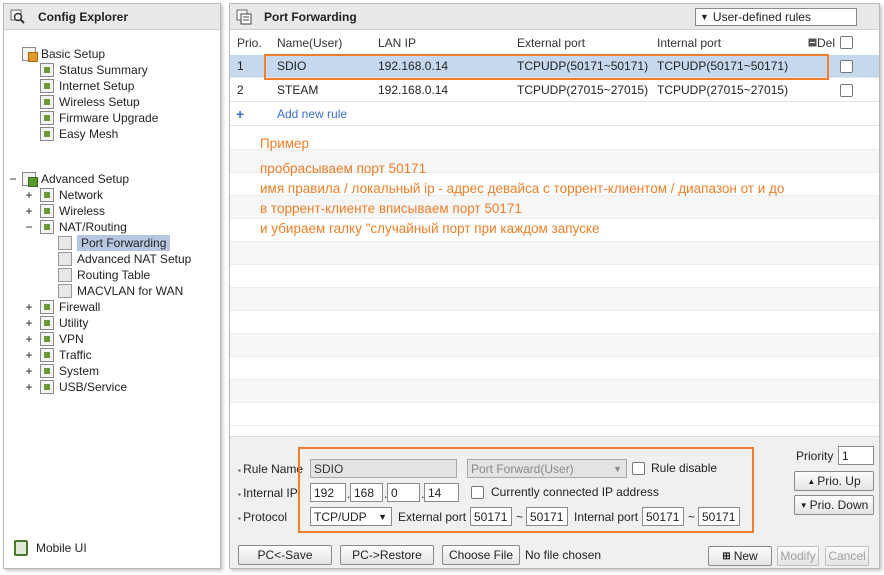  I want to click on triangle-down-icon: ▼, so click(803, 505).